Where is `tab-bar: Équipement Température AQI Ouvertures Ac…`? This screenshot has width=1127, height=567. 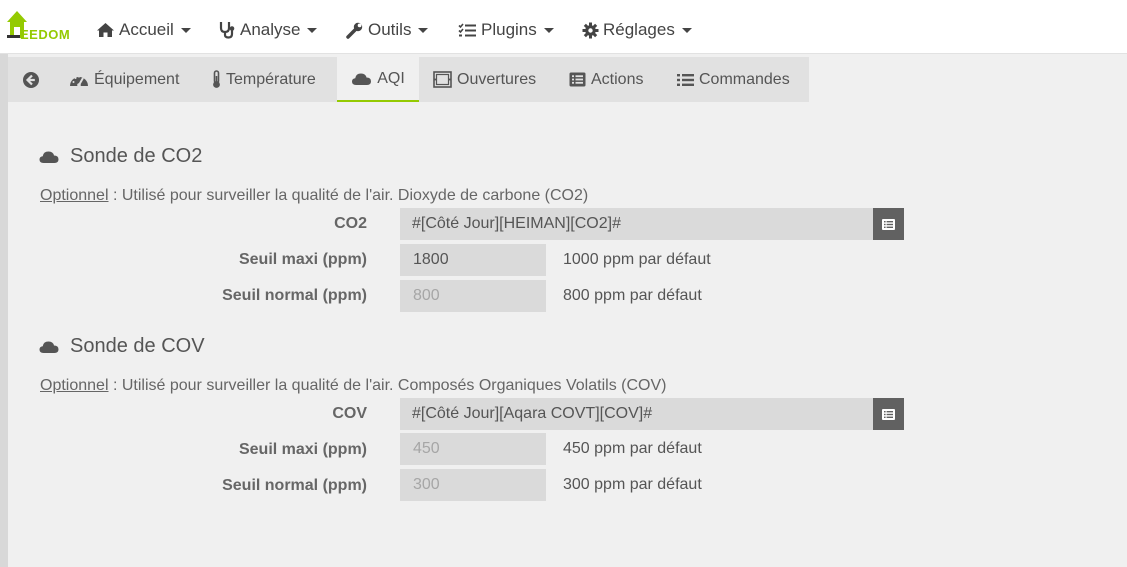 tab-bar: Équipement Température AQI Ouvertures Ac… is located at coordinates (408, 79).